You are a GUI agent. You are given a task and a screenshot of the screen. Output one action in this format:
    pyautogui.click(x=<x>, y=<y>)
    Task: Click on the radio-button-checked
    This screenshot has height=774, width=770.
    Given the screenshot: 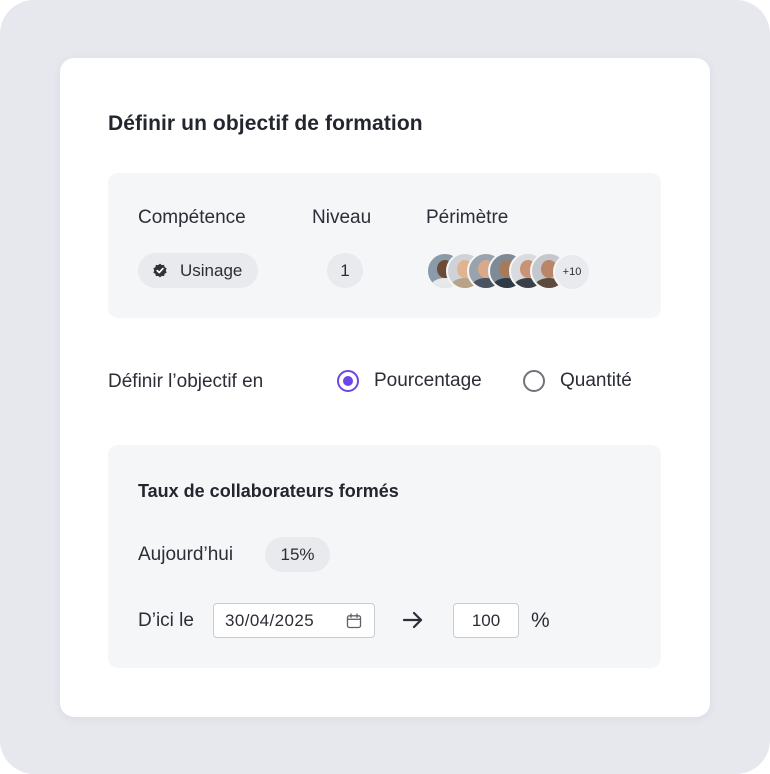 What is the action you would take?
    pyautogui.click(x=348, y=381)
    